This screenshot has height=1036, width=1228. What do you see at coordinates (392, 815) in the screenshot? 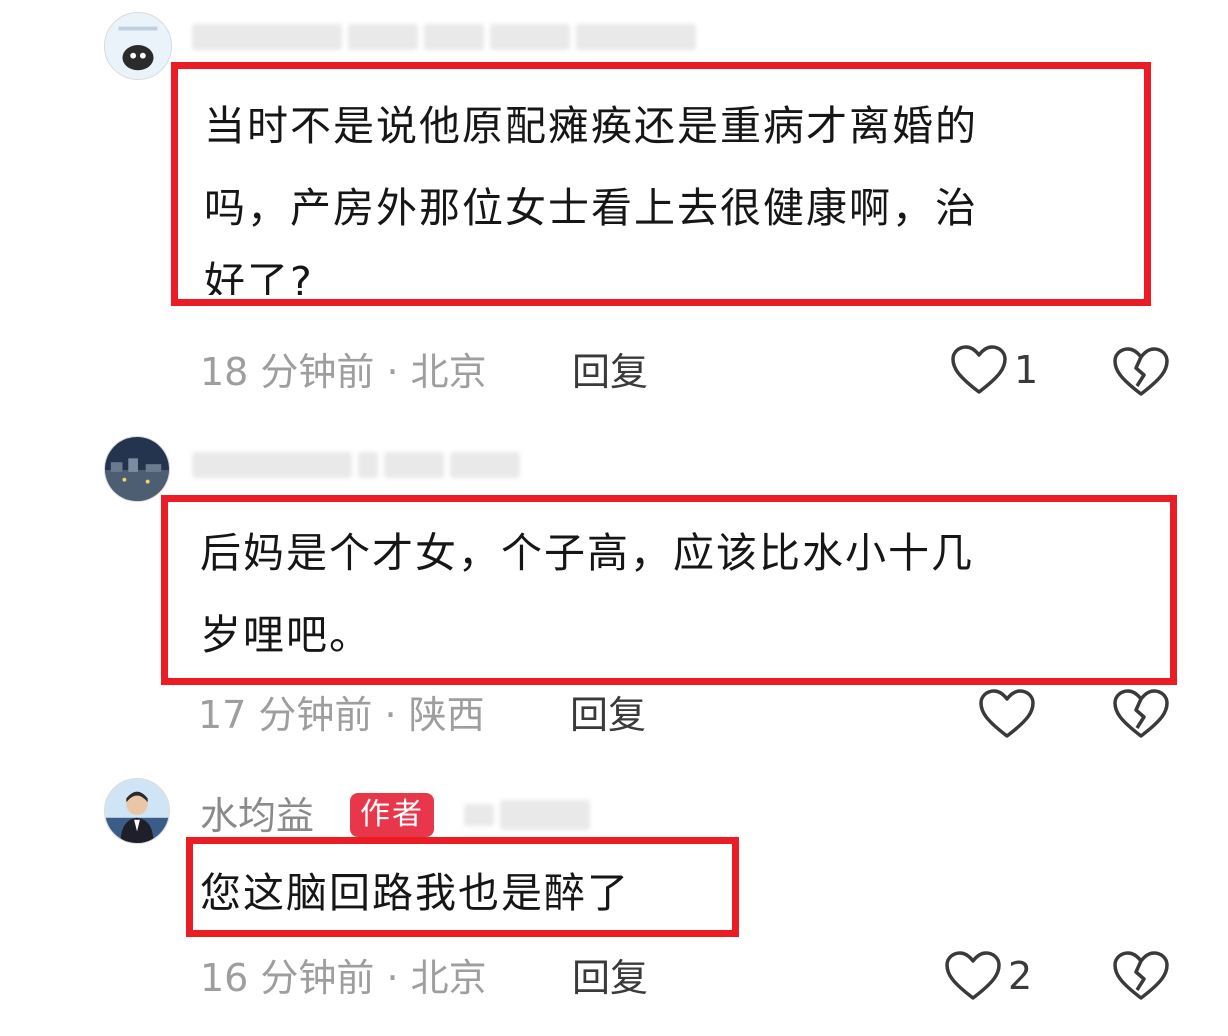
I see `author-badge: 作者` at bounding box center [392, 815].